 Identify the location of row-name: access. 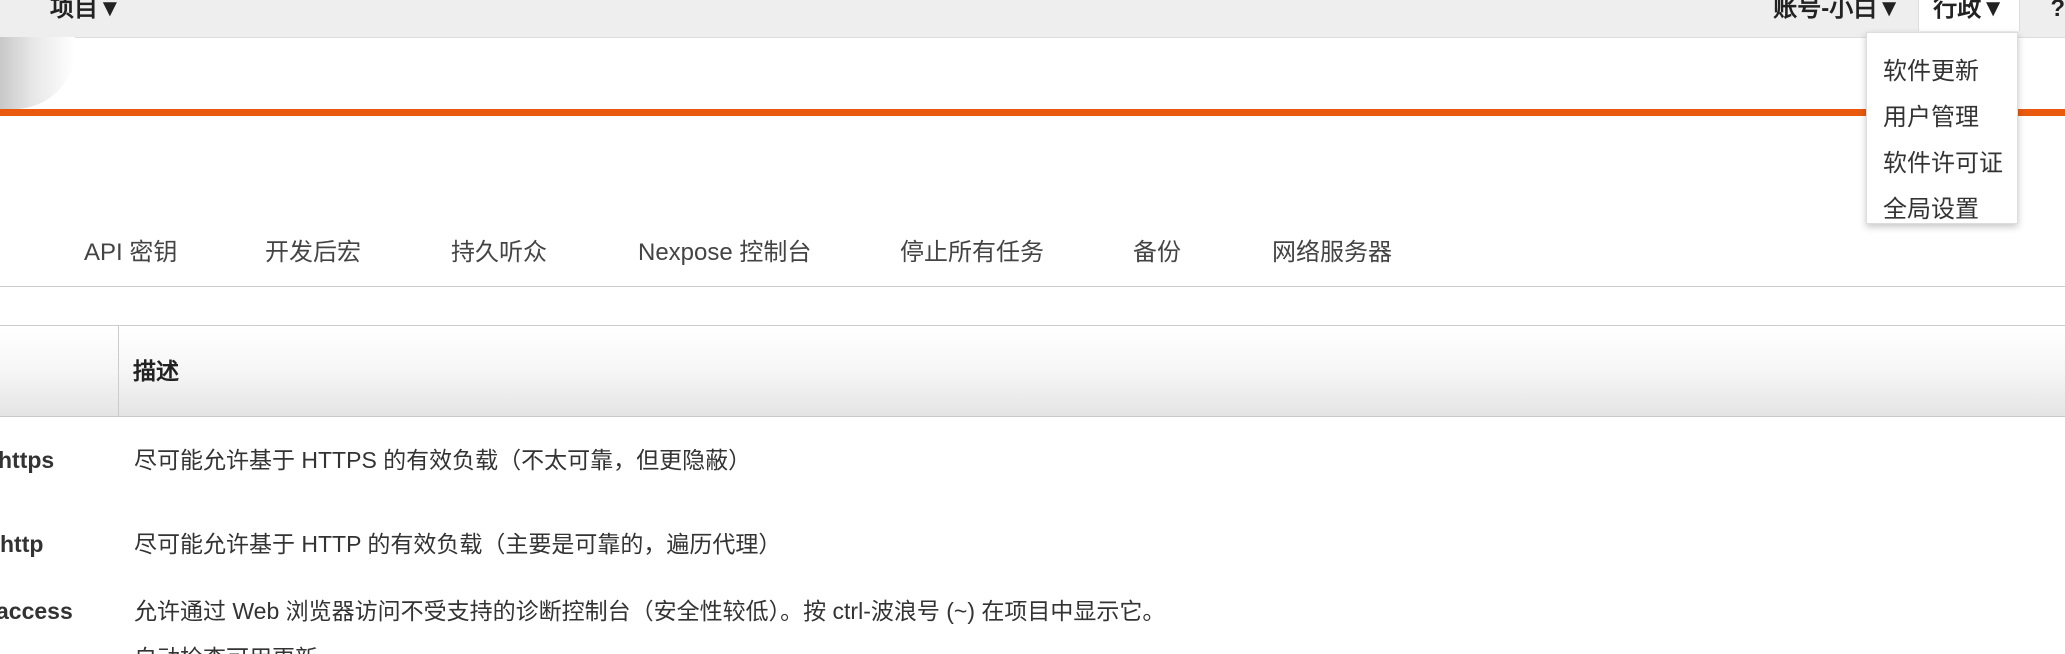
(36, 611).